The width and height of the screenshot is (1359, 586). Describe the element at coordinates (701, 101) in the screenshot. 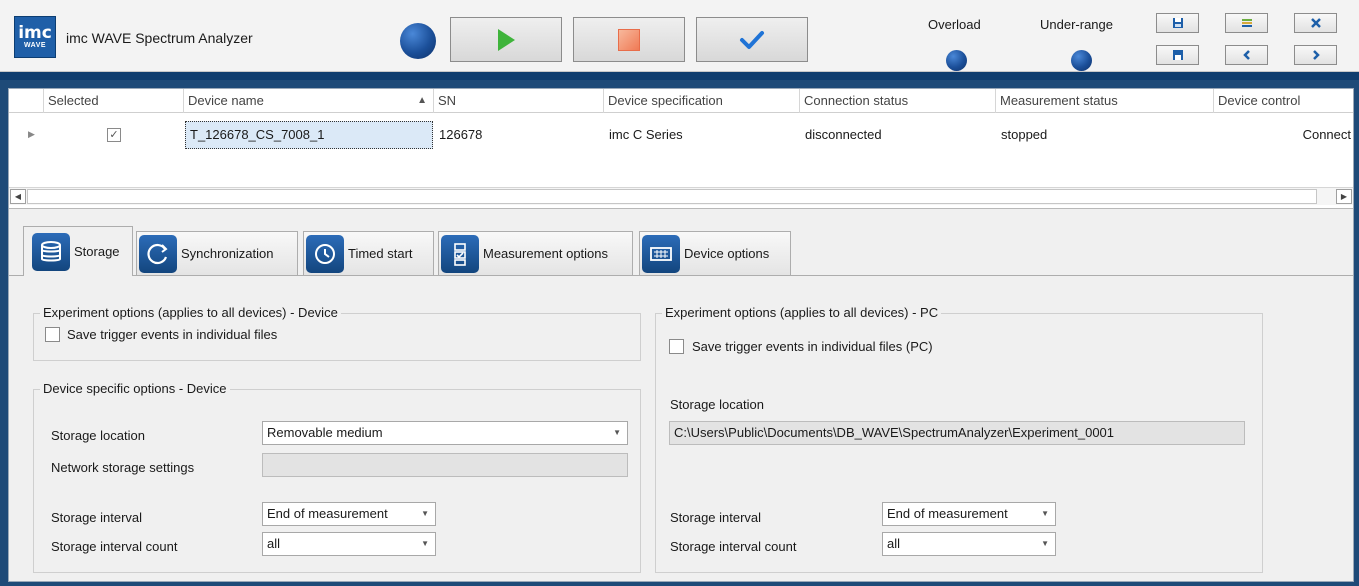

I see `column-header-device-specification: Device specification` at that location.